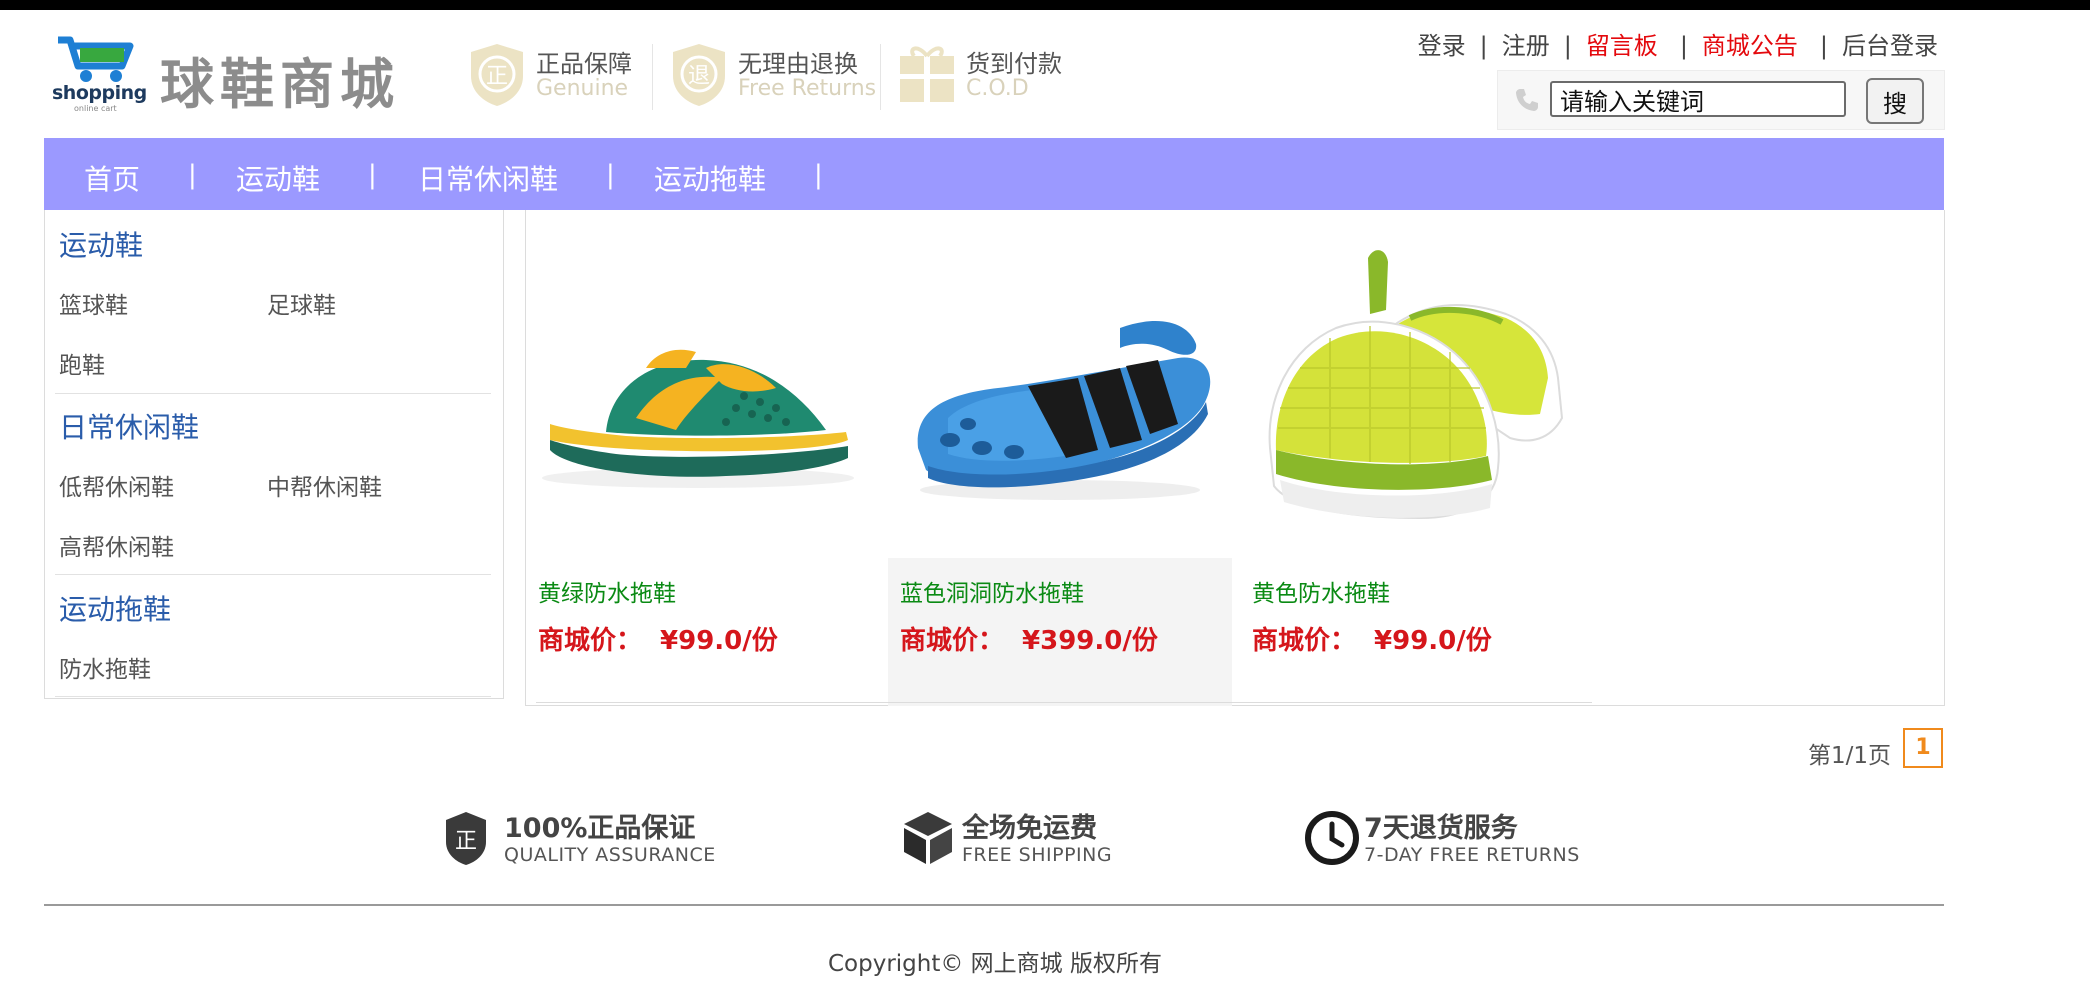  I want to click on product-price: 商城价： ¥399.0/份, so click(1029, 638).